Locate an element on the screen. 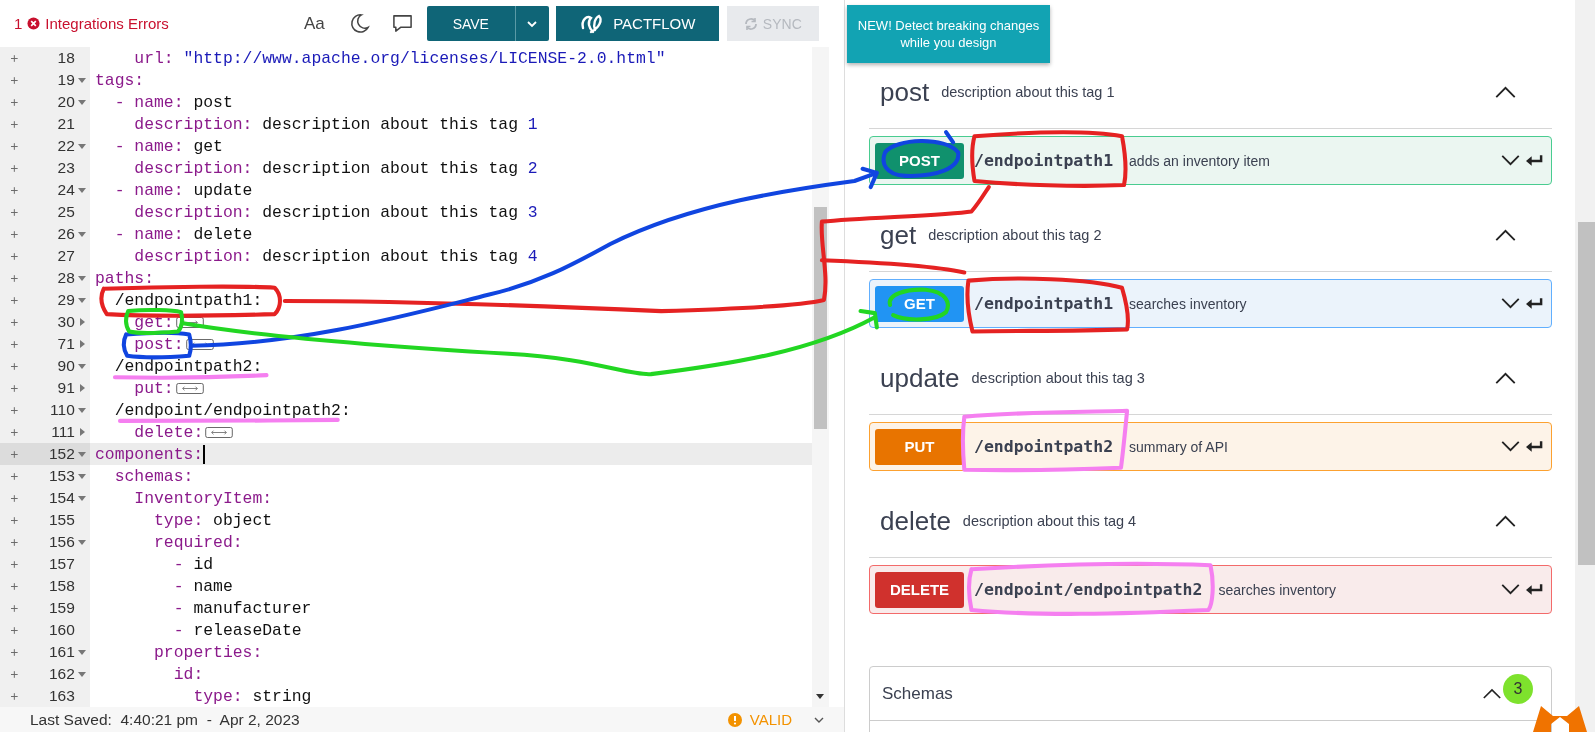 This screenshot has height=732, width=1595. notification-badge: 3 is located at coordinates (1518, 689).